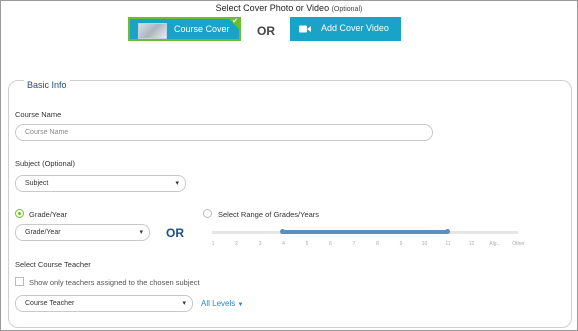 This screenshot has width=578, height=331. Describe the element at coordinates (448, 244) in the screenshot. I see `grade-range-tick: 11` at that location.